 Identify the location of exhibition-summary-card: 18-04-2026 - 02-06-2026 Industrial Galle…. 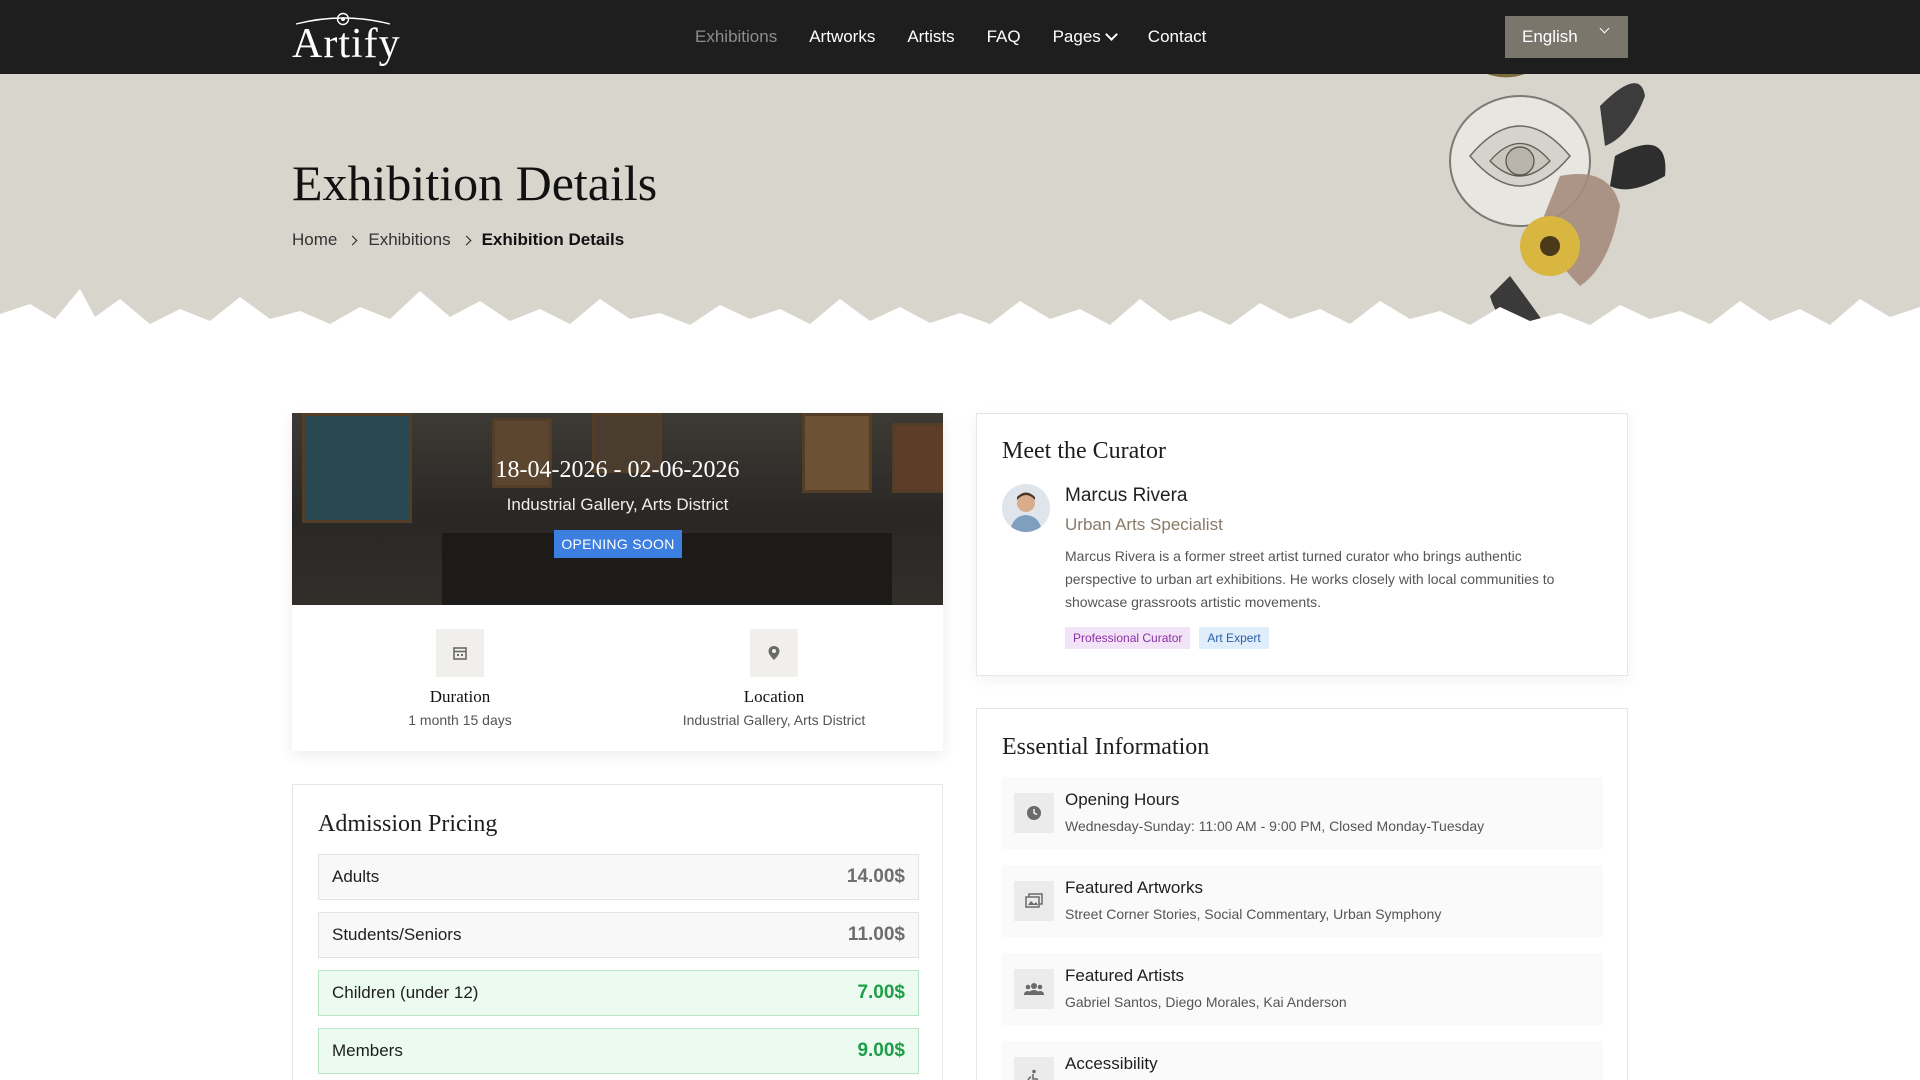
(617, 582).